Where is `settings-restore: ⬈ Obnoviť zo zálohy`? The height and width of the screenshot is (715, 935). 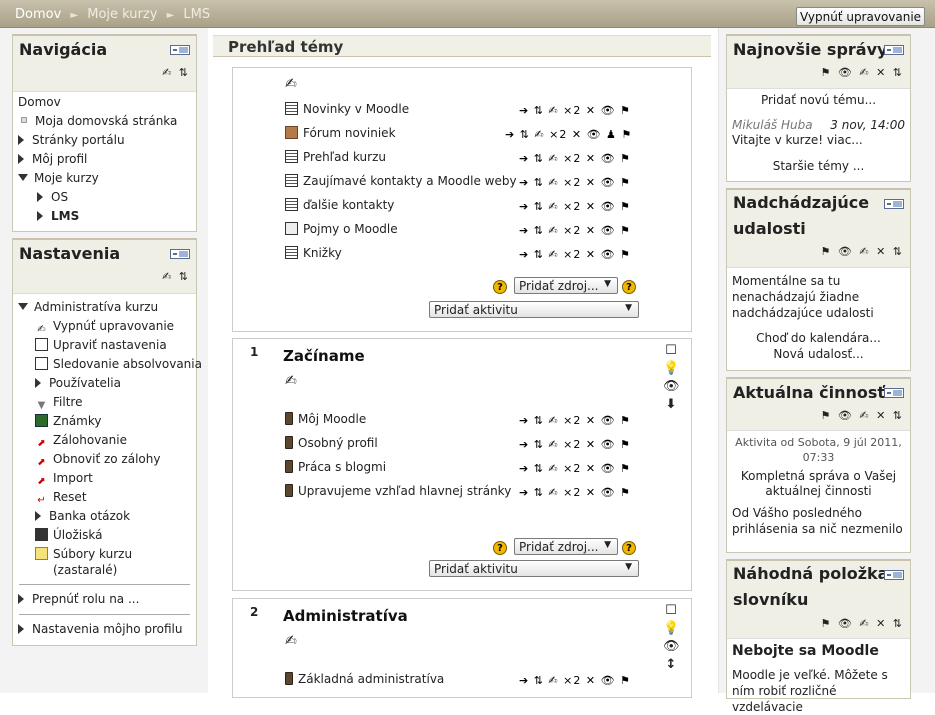 settings-restore: ⬈ Obnoviť zo zálohy is located at coordinates (97, 460).